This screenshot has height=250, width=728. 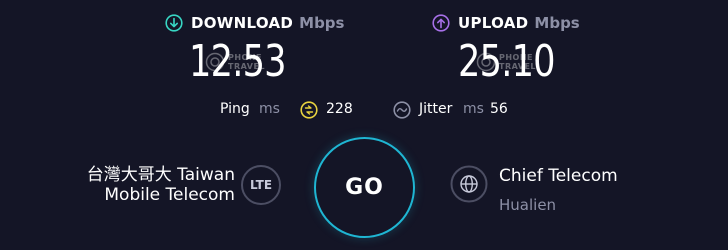 What do you see at coordinates (402, 110) in the screenshot?
I see `jitter-wave-icon` at bounding box center [402, 110].